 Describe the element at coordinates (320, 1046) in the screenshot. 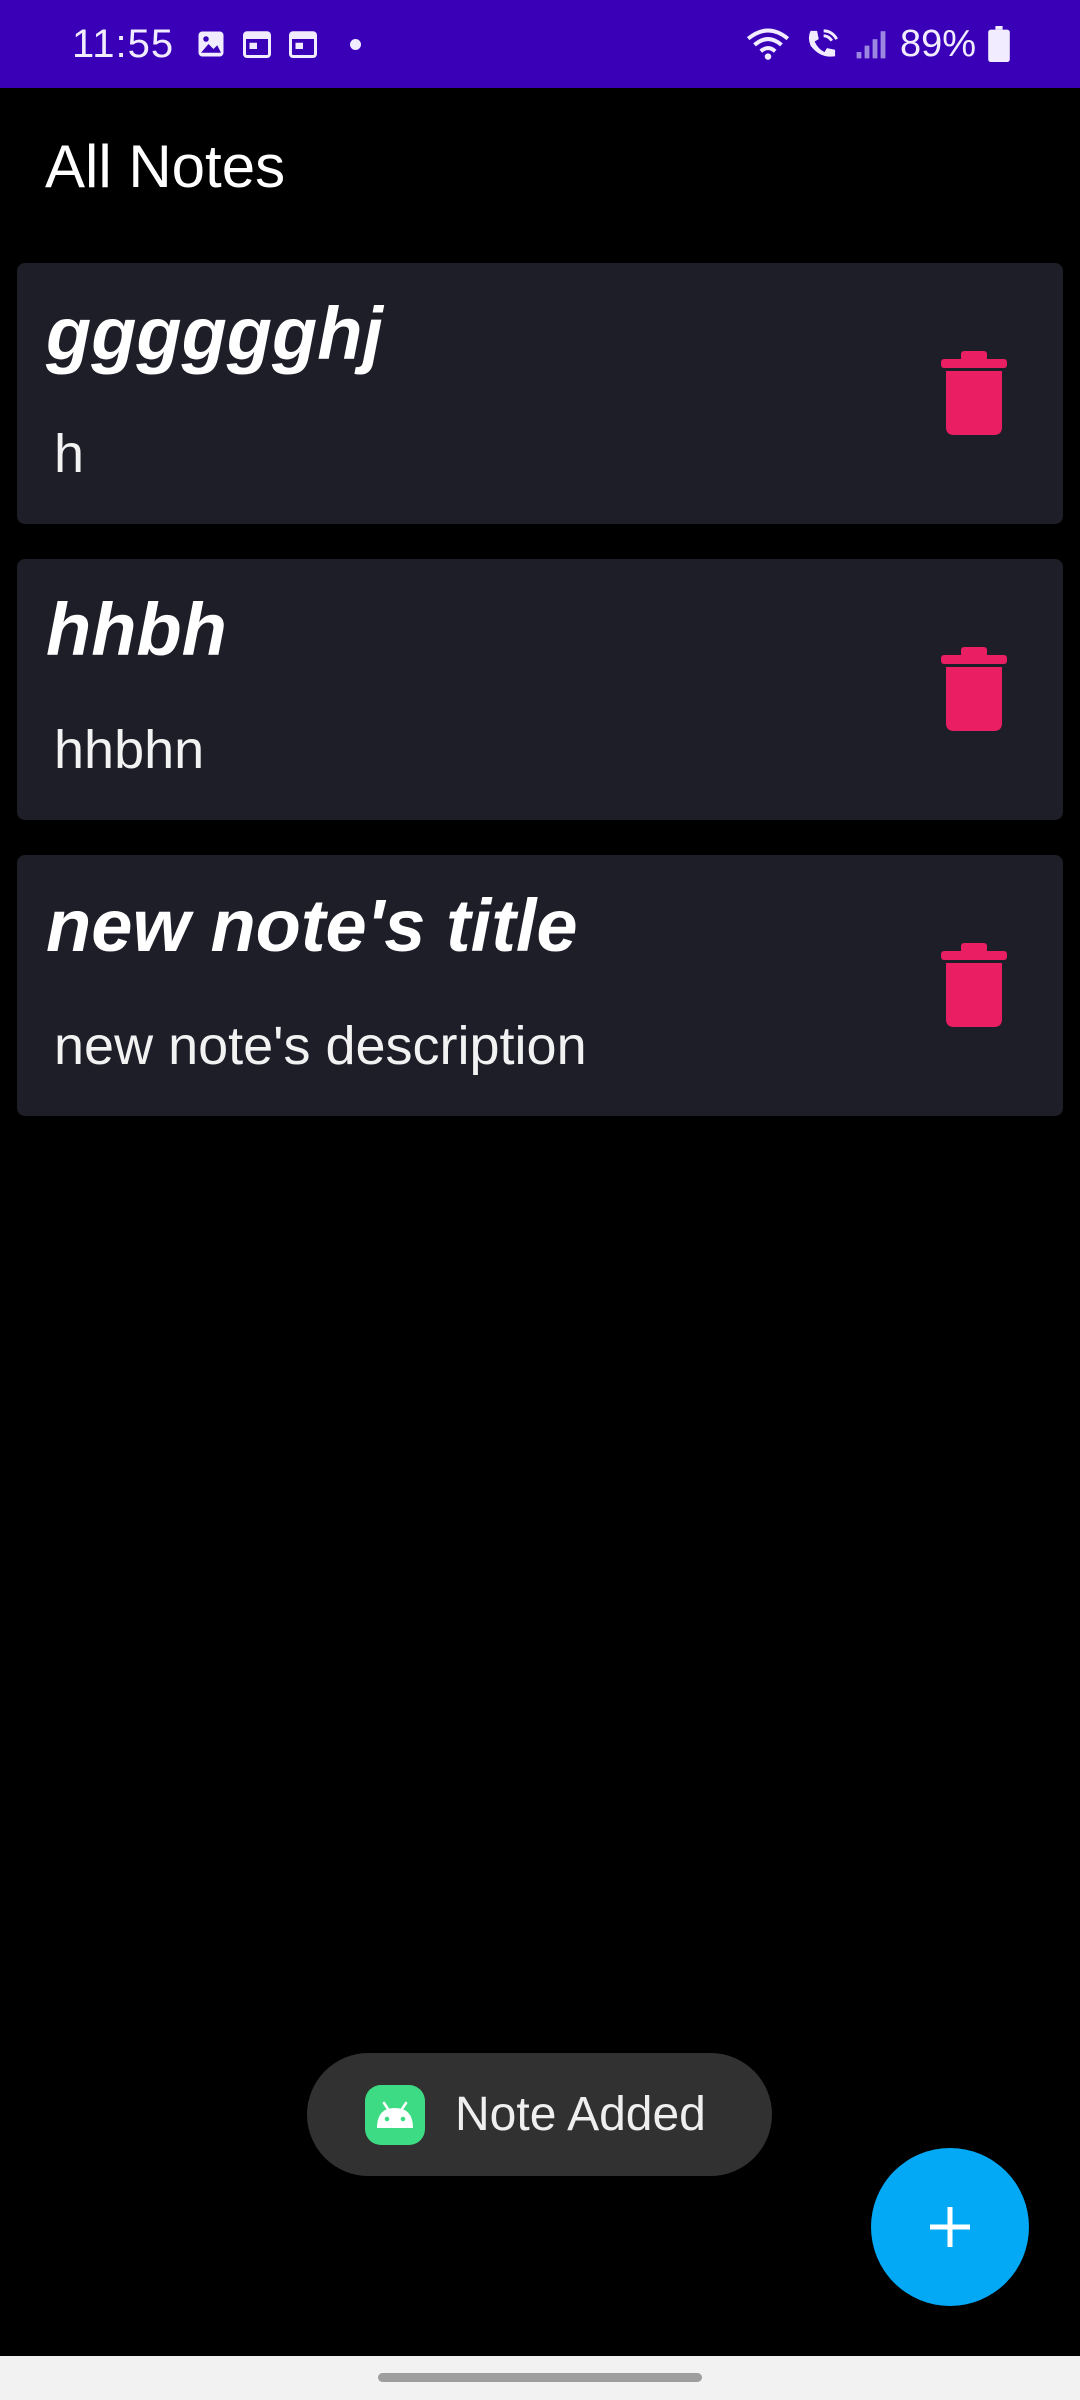

I see `note-description: new note's description` at that location.